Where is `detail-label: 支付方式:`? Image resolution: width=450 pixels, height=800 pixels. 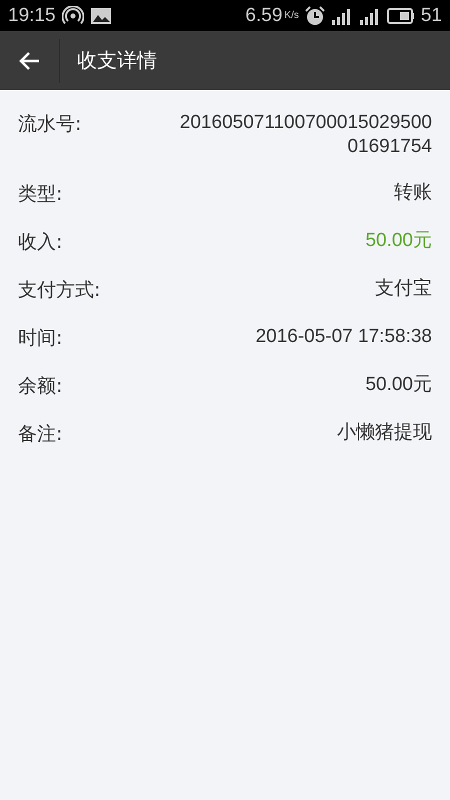 detail-label: 支付方式: is located at coordinates (59, 290).